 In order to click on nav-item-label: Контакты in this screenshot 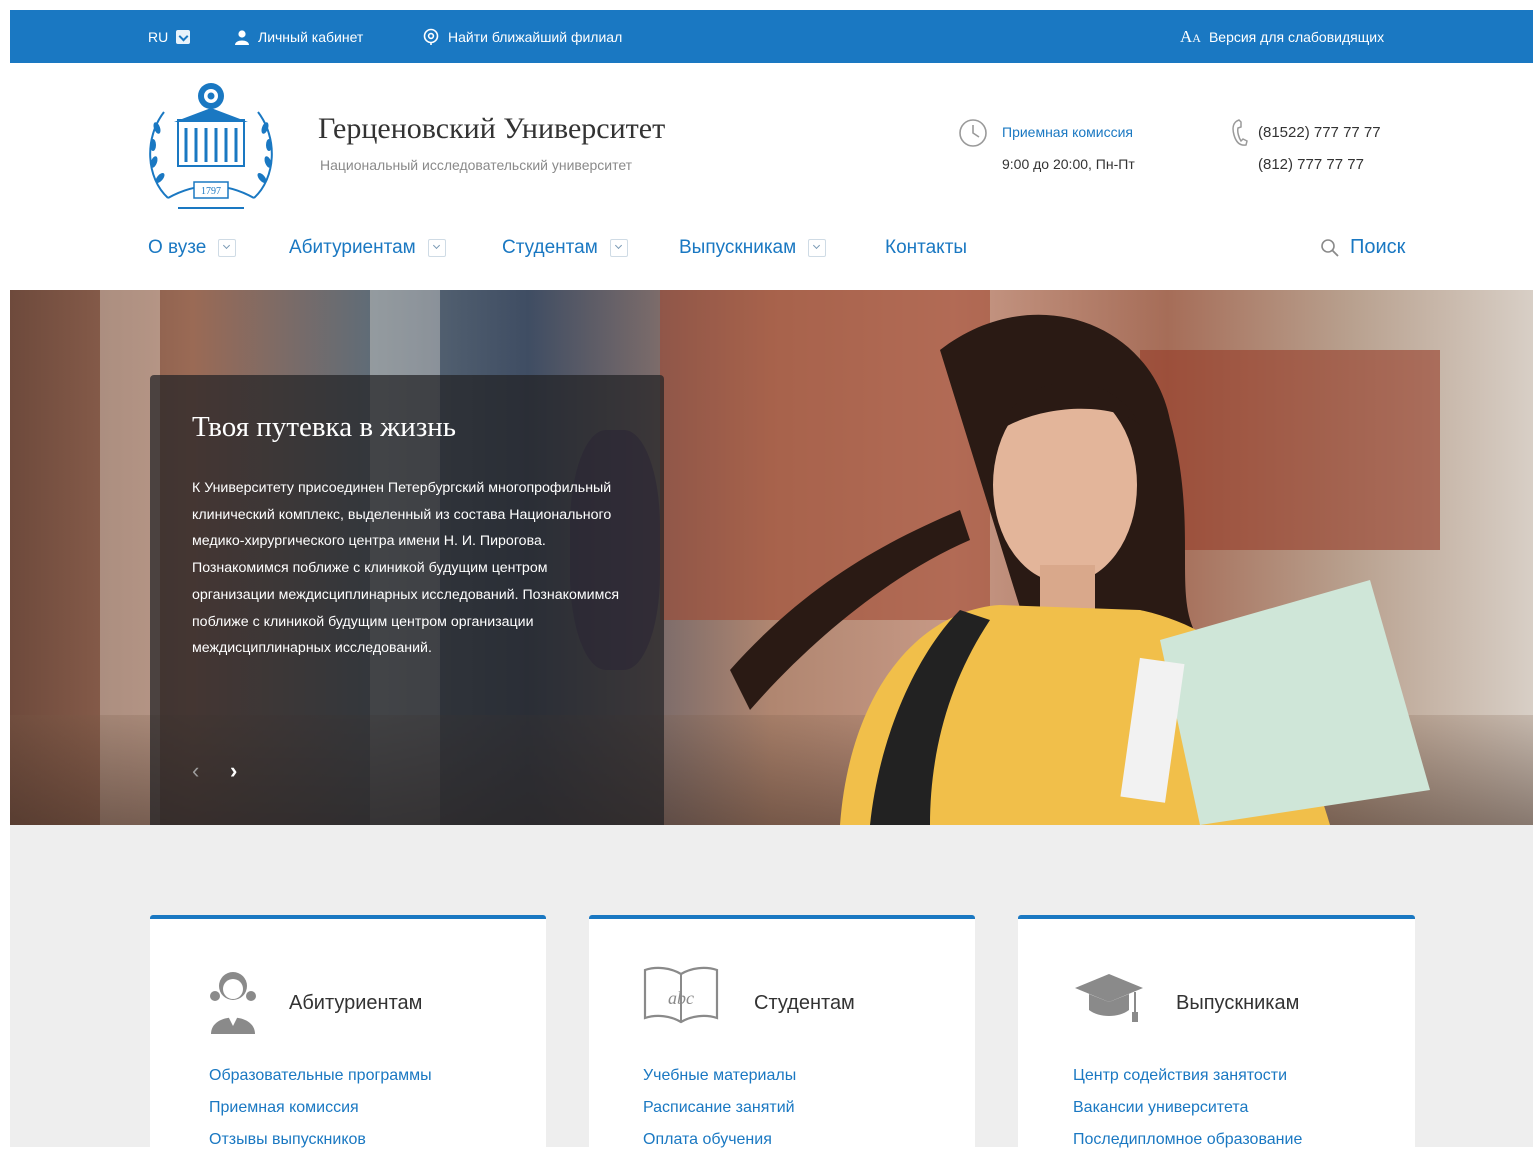, I will do `click(926, 247)`.